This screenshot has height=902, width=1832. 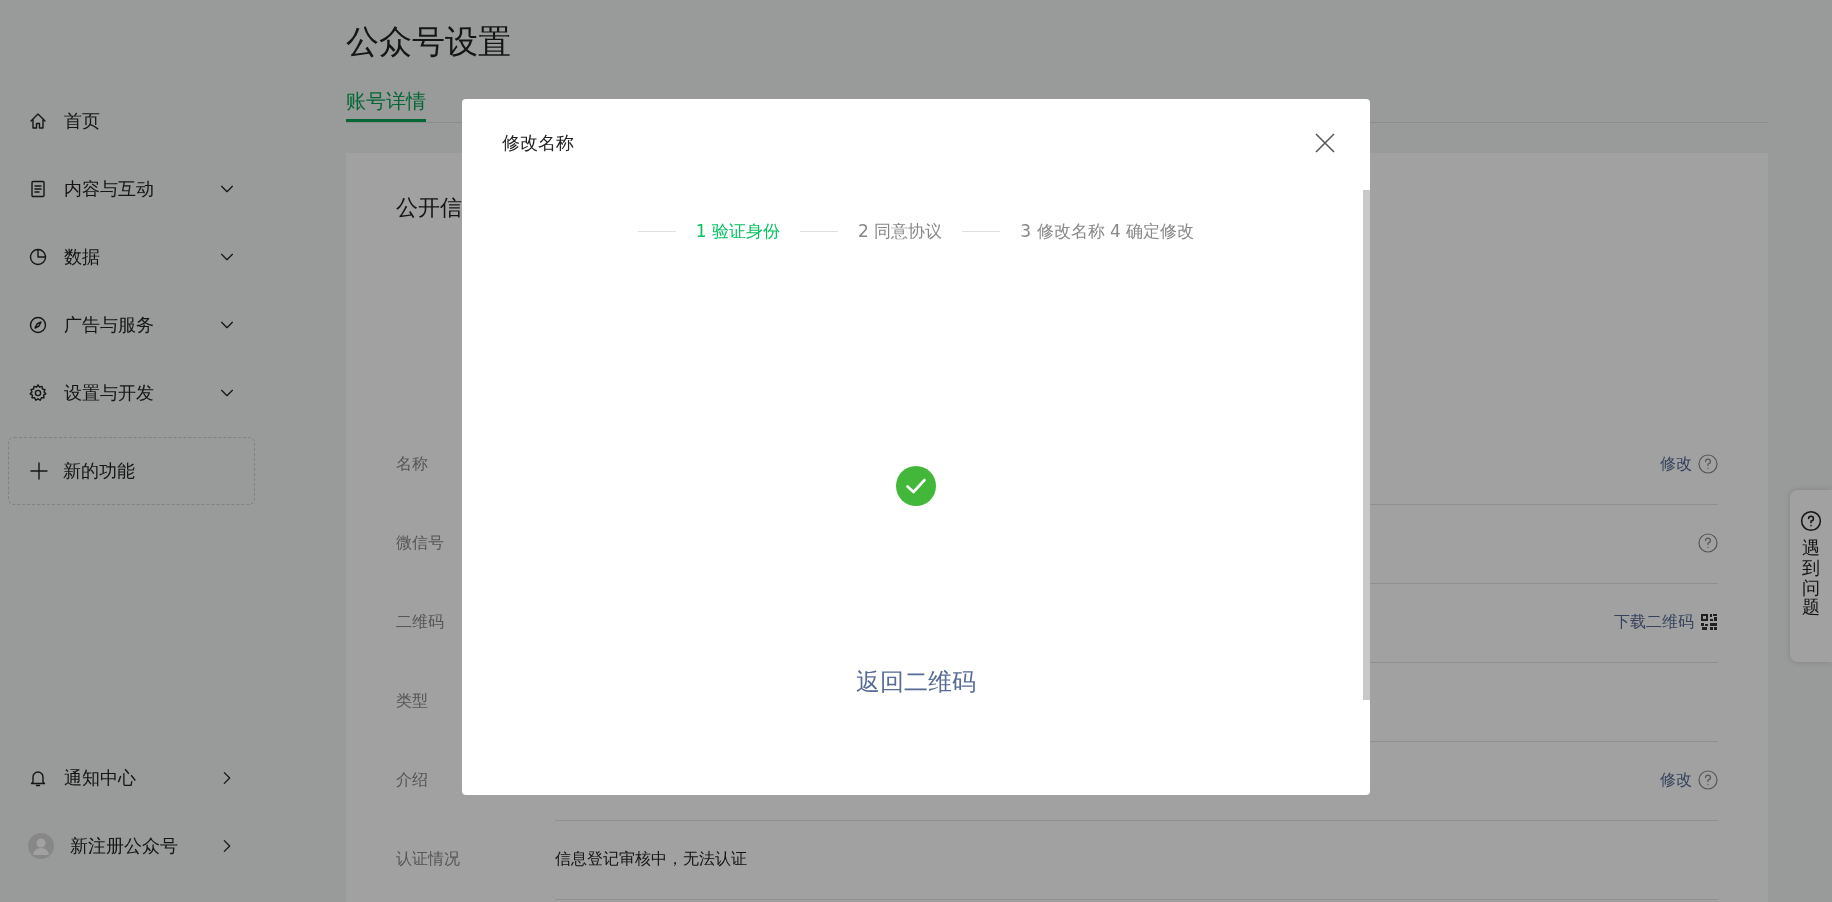 I want to click on section-title: 公开信, so click(x=429, y=208).